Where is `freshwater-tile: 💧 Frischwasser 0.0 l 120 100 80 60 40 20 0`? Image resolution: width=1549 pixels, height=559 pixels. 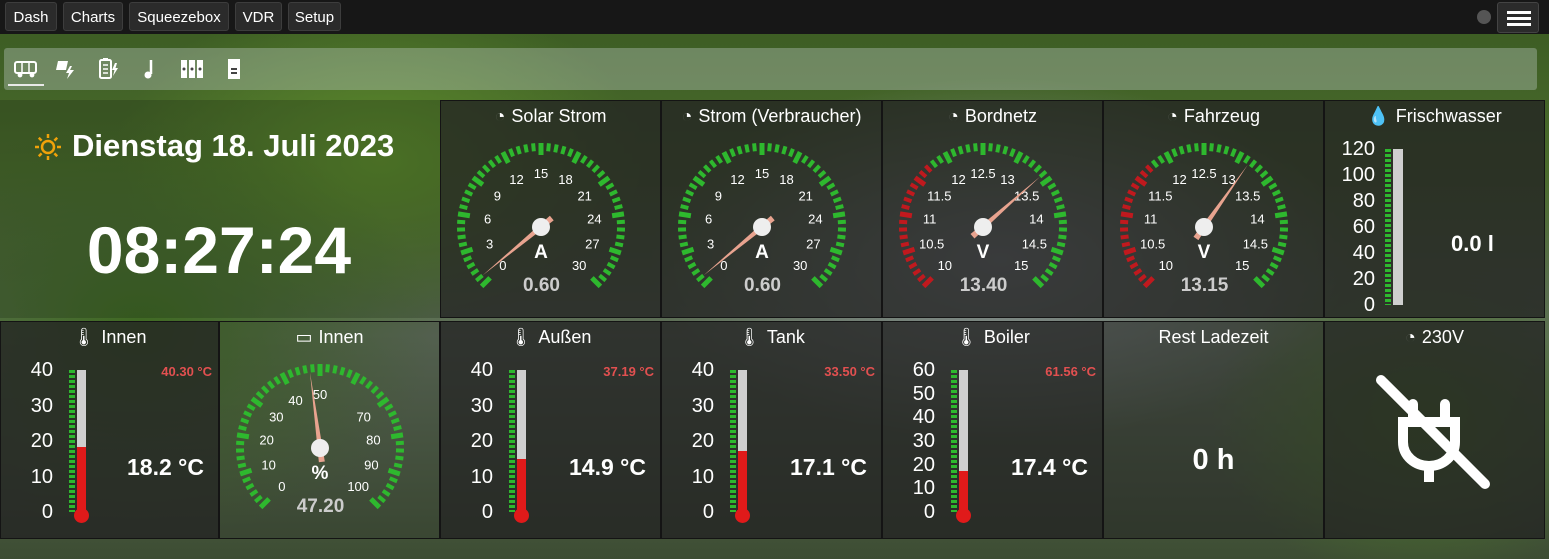 freshwater-tile: 💧 Frischwasser 0.0 l 120 100 80 60 40 20 0 is located at coordinates (1434, 209).